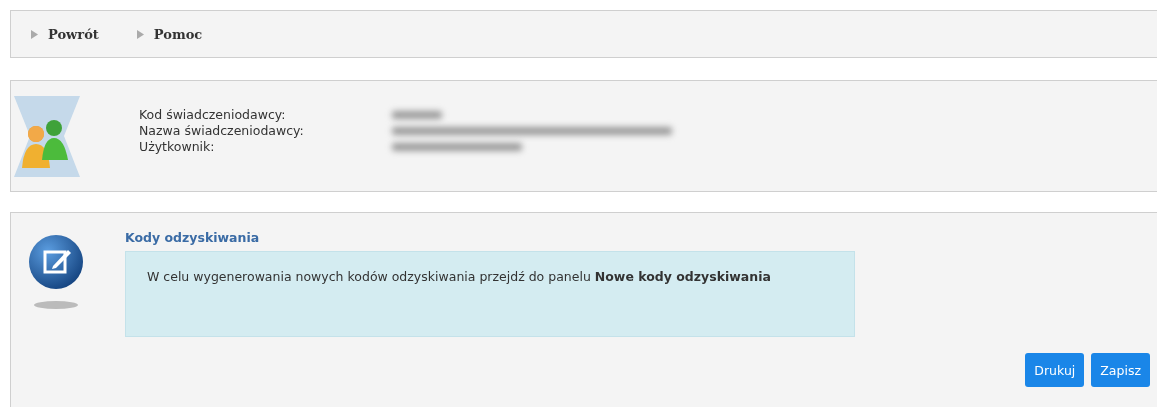  What do you see at coordinates (193, 238) in the screenshot?
I see `section-title: Kody odzyskiwania` at bounding box center [193, 238].